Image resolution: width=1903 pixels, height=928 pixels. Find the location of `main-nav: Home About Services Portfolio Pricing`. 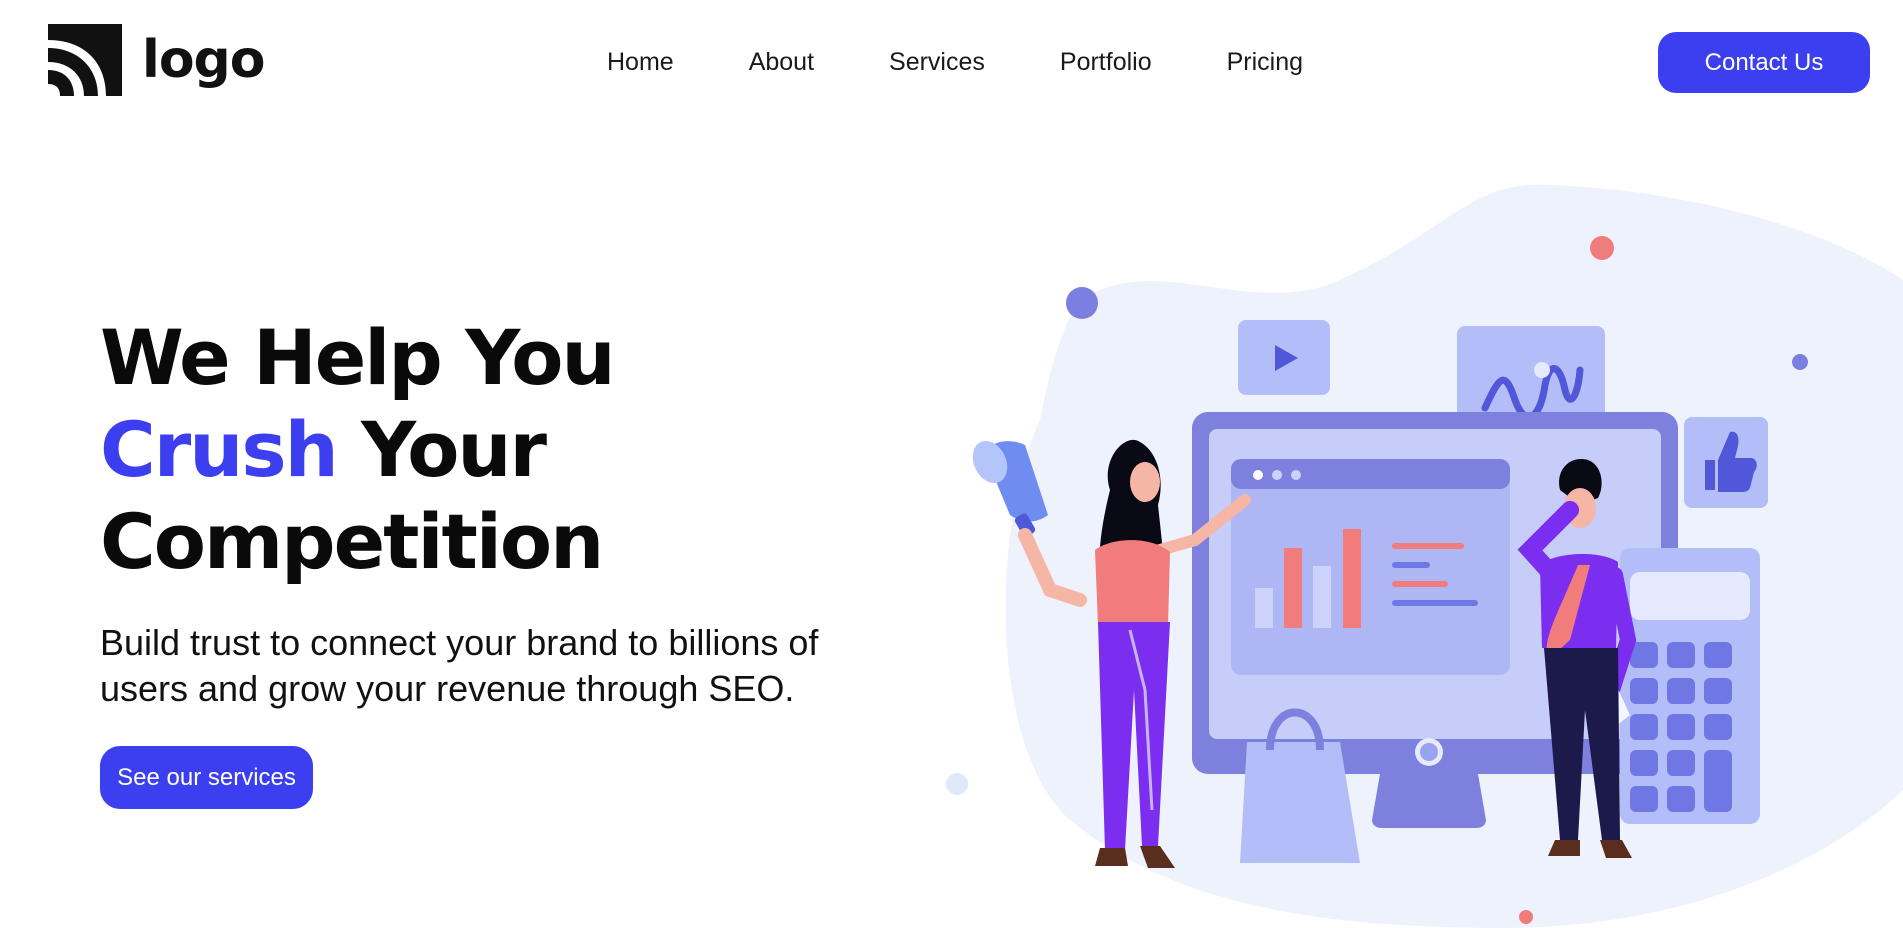

main-nav: Home About Services Portfolio Pricing is located at coordinates (955, 62).